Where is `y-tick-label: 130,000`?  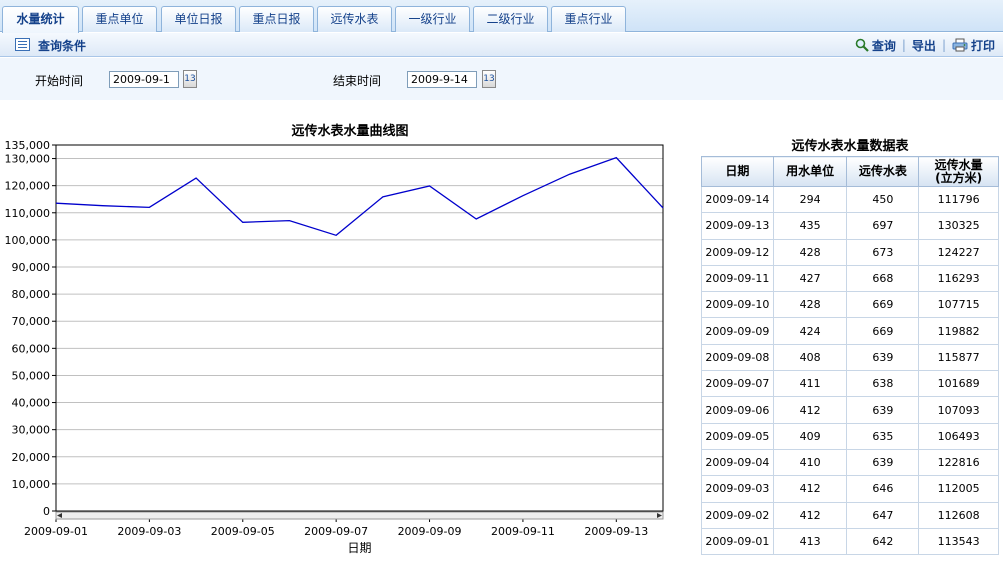
y-tick-label: 130,000 is located at coordinates (28, 159).